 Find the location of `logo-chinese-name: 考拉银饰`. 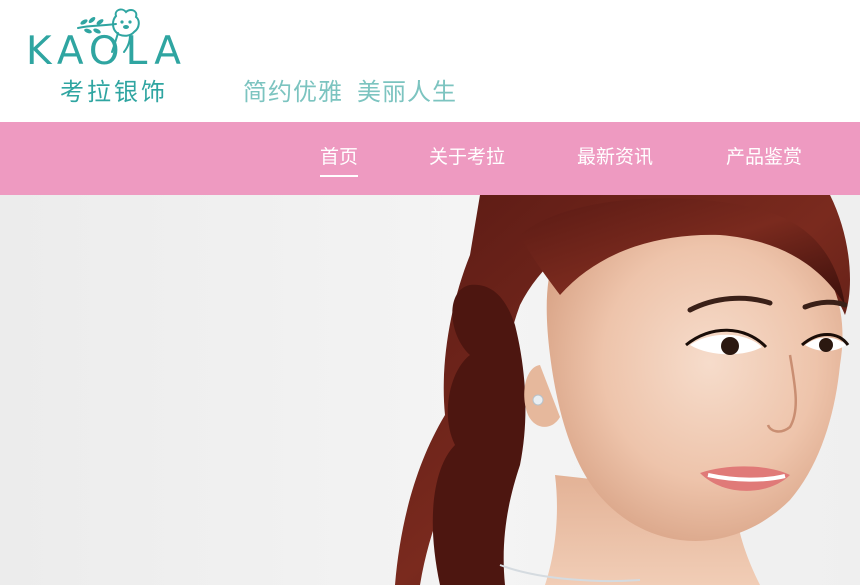

logo-chinese-name: 考拉银饰 is located at coordinates (114, 92).